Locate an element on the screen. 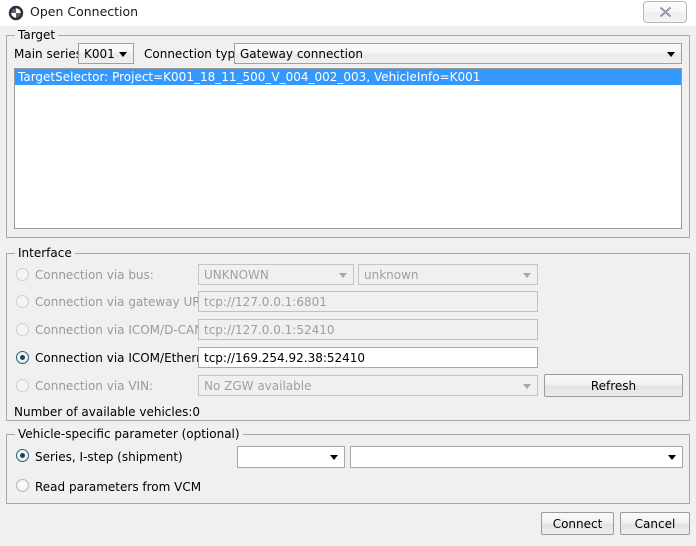 Image resolution: width=696 pixels, height=546 pixels. radio-series-istep is located at coordinates (22, 455).